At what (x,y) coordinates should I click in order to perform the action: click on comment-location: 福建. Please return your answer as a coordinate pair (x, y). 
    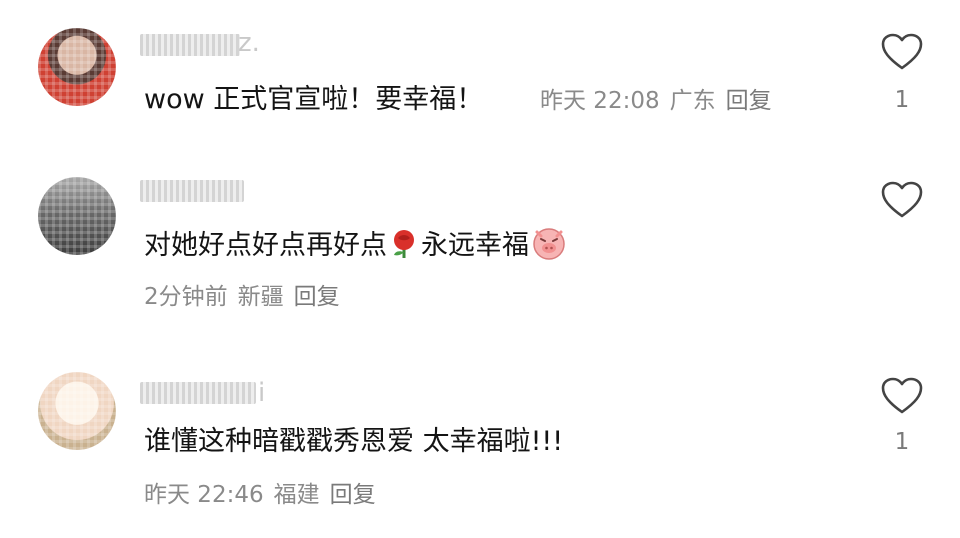
    Looking at the image, I should click on (296, 495).